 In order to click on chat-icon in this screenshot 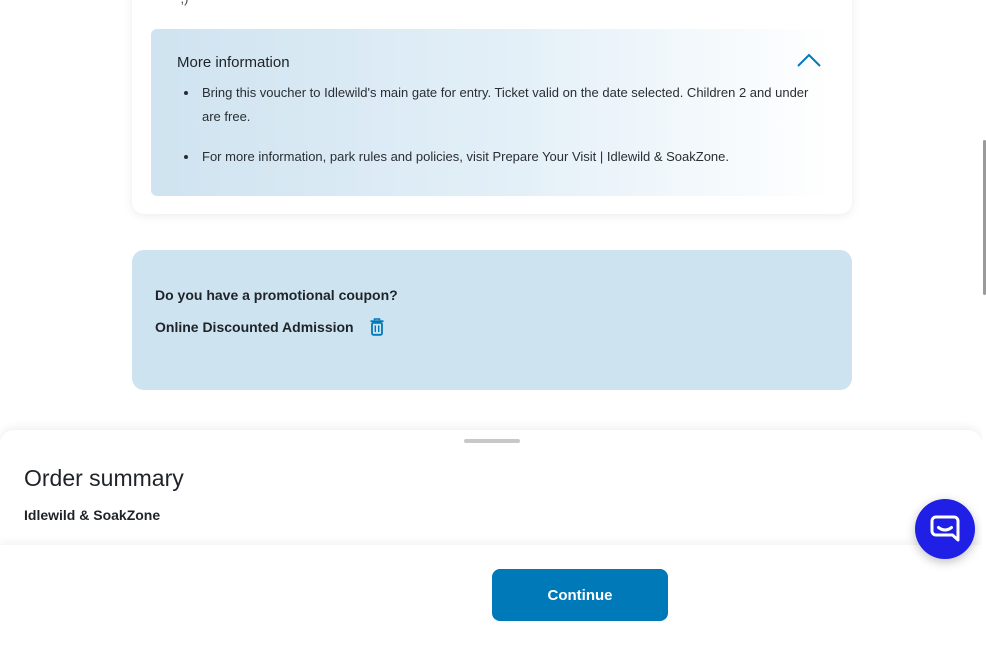, I will do `click(945, 528)`.